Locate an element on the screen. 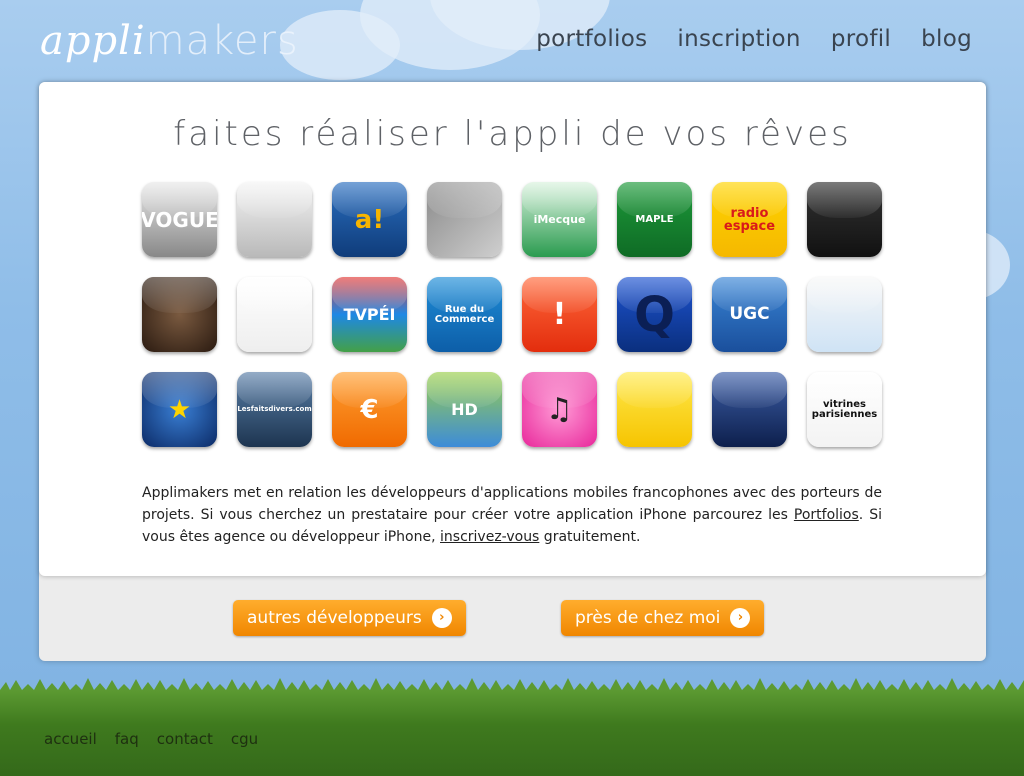 The height and width of the screenshot is (776, 1024). nav-blog: blog is located at coordinates (946, 39).